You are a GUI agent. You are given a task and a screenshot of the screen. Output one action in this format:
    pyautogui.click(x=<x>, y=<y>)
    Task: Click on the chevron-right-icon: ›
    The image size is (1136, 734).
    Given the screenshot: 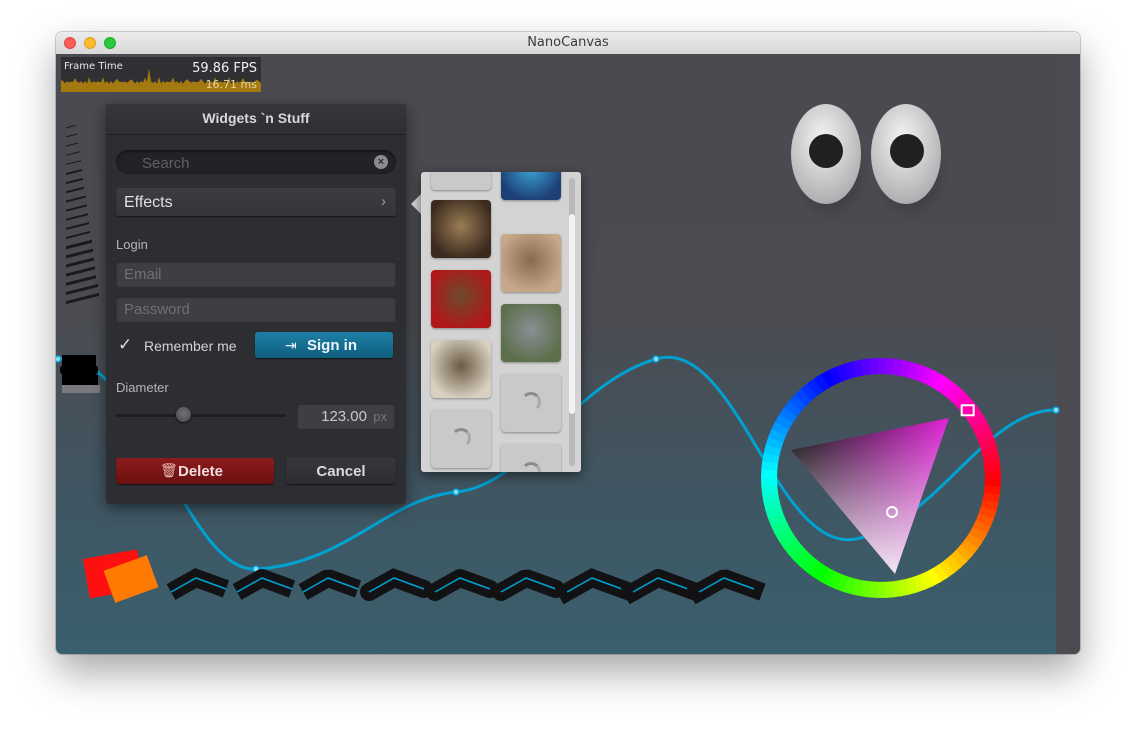 What is the action you would take?
    pyautogui.click(x=383, y=201)
    